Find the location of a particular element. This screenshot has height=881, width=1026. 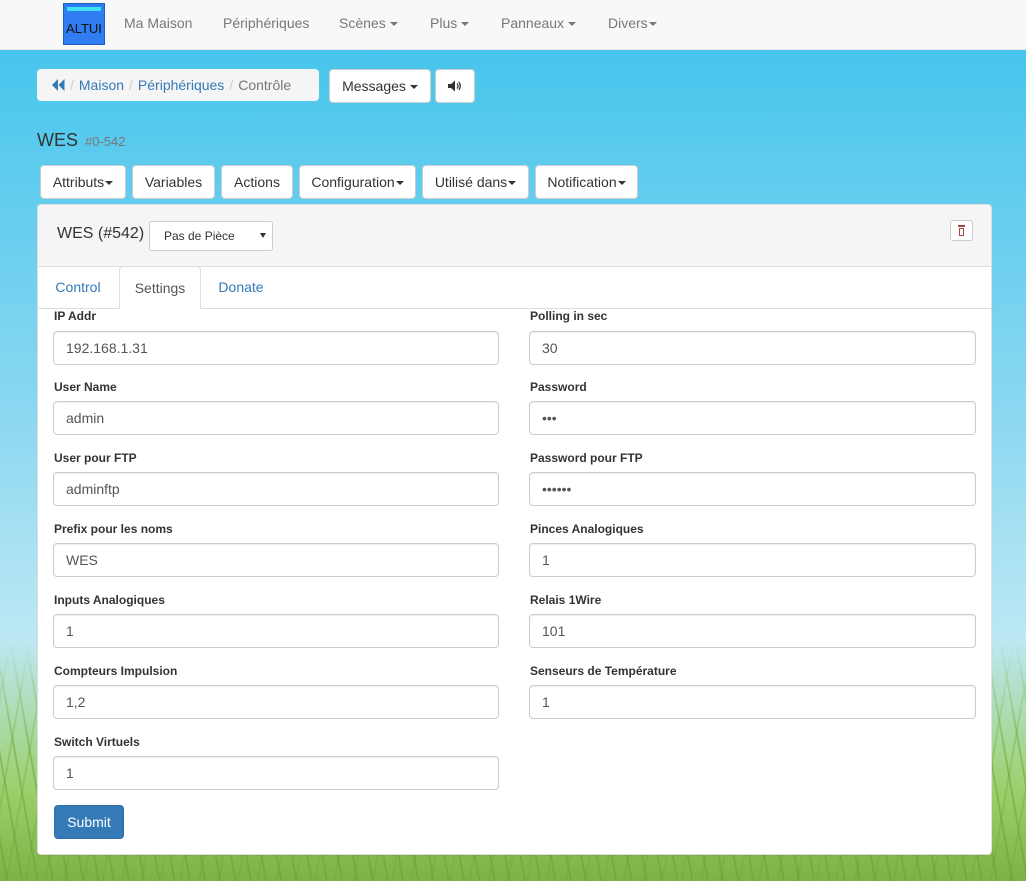

altui-logo: ALTUI is located at coordinates (84, 24).